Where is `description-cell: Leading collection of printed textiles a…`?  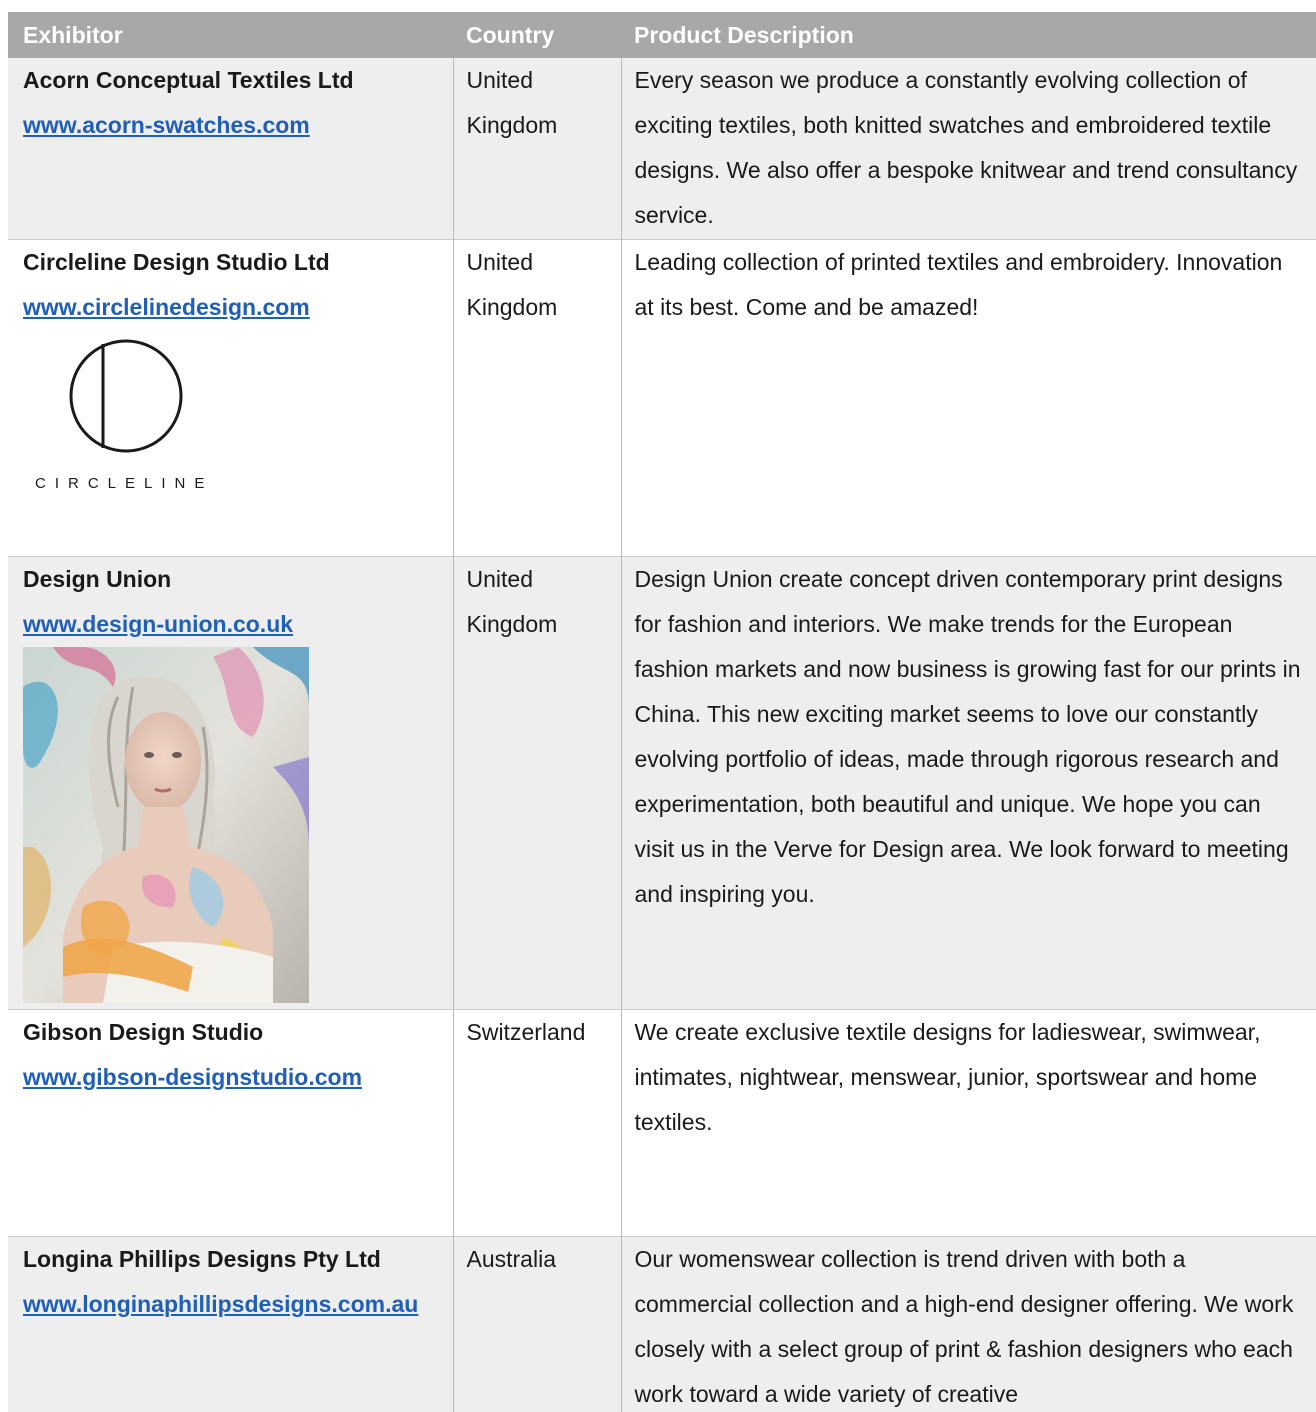 description-cell: Leading collection of printed textiles a… is located at coordinates (968, 398).